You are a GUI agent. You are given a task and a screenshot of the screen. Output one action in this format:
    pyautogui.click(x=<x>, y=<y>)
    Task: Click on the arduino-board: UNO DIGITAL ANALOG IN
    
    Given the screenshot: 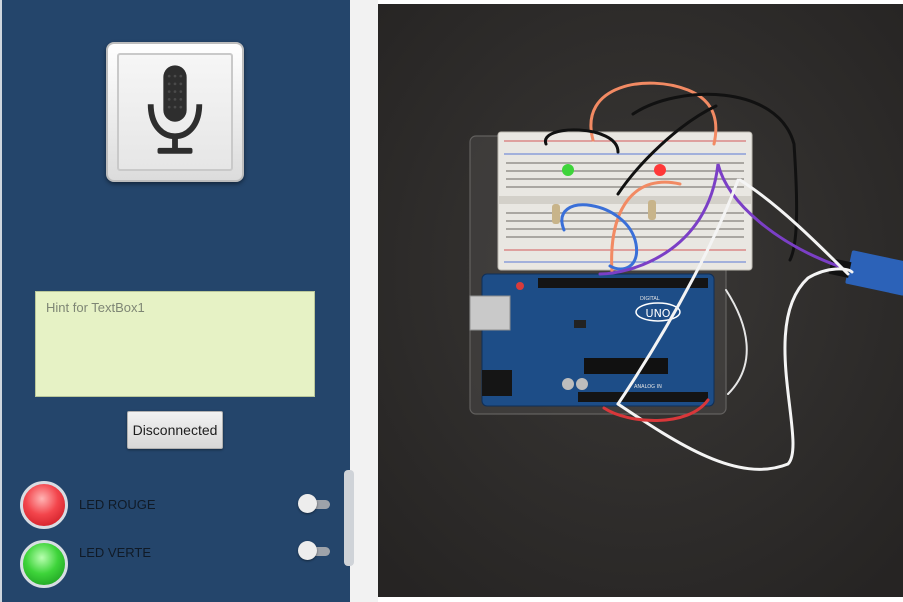 What is the action you would take?
    pyautogui.click(x=592, y=340)
    